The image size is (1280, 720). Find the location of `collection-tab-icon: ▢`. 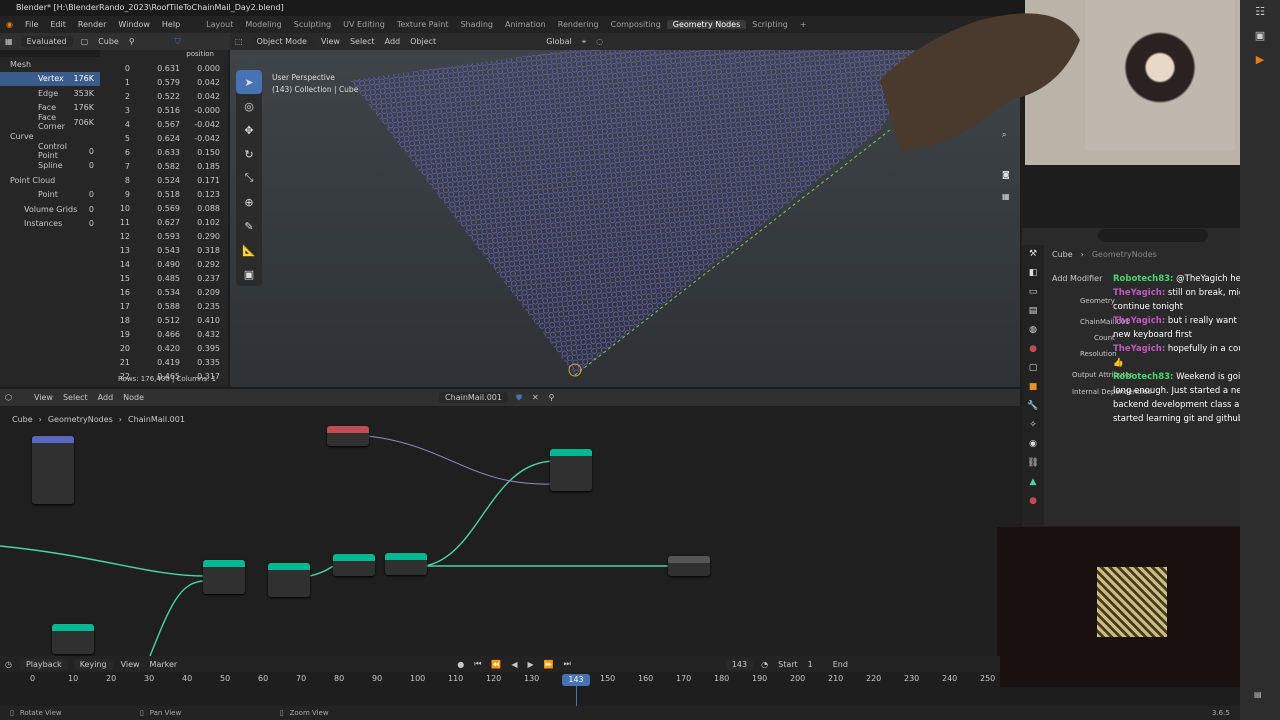

collection-tab-icon: ▢ is located at coordinates (1033, 368).